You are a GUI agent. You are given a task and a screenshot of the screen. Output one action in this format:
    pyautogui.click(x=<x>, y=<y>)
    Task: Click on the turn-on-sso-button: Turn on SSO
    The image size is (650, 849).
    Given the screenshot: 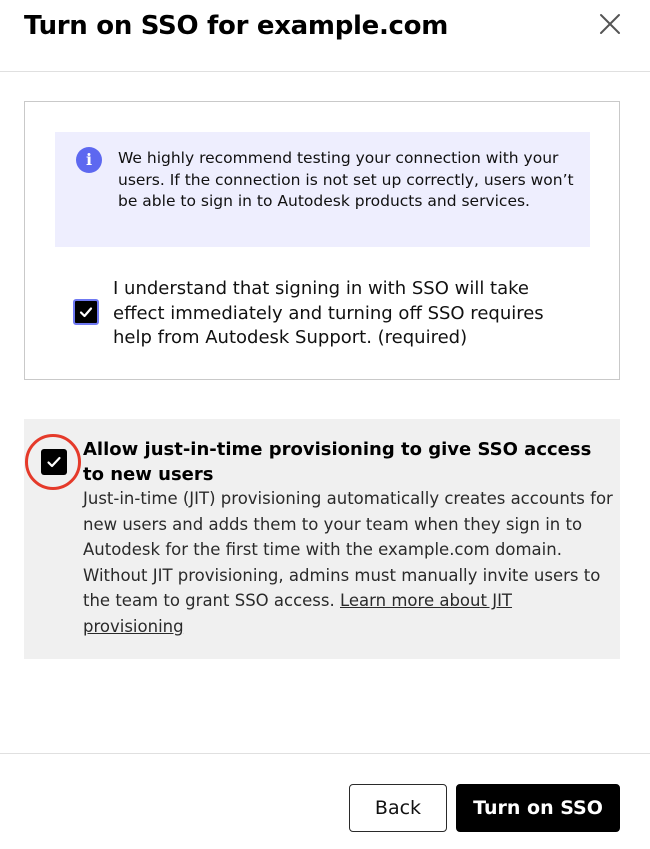 What is the action you would take?
    pyautogui.click(x=538, y=808)
    